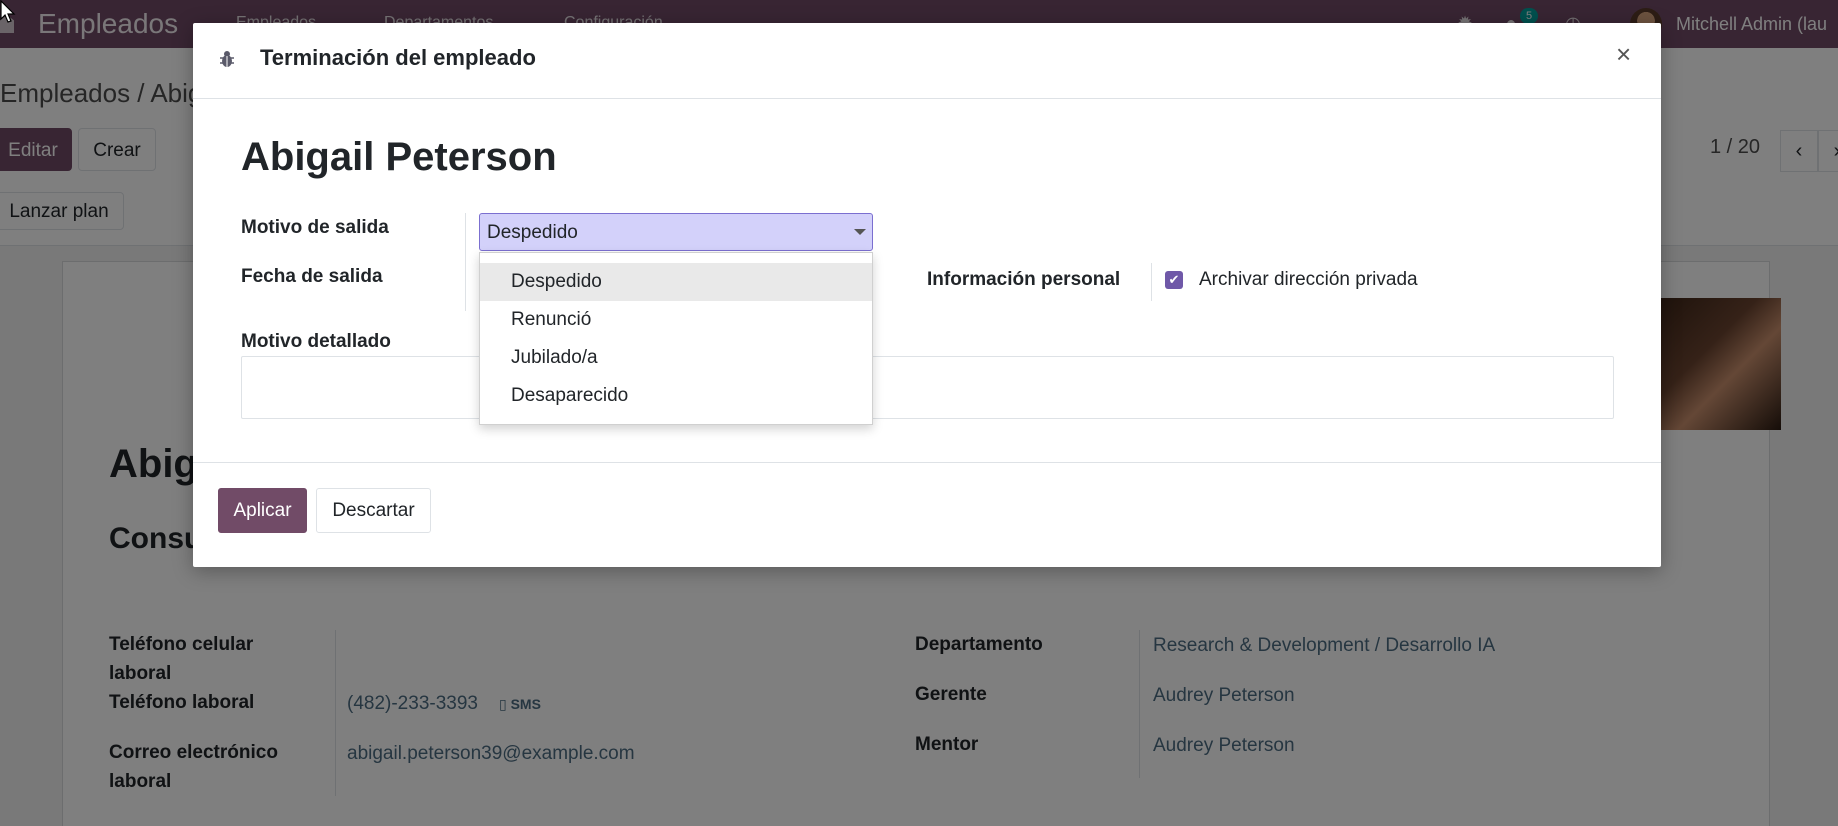  What do you see at coordinates (315, 227) in the screenshot?
I see `label-departure-reason: Motivo de salida` at bounding box center [315, 227].